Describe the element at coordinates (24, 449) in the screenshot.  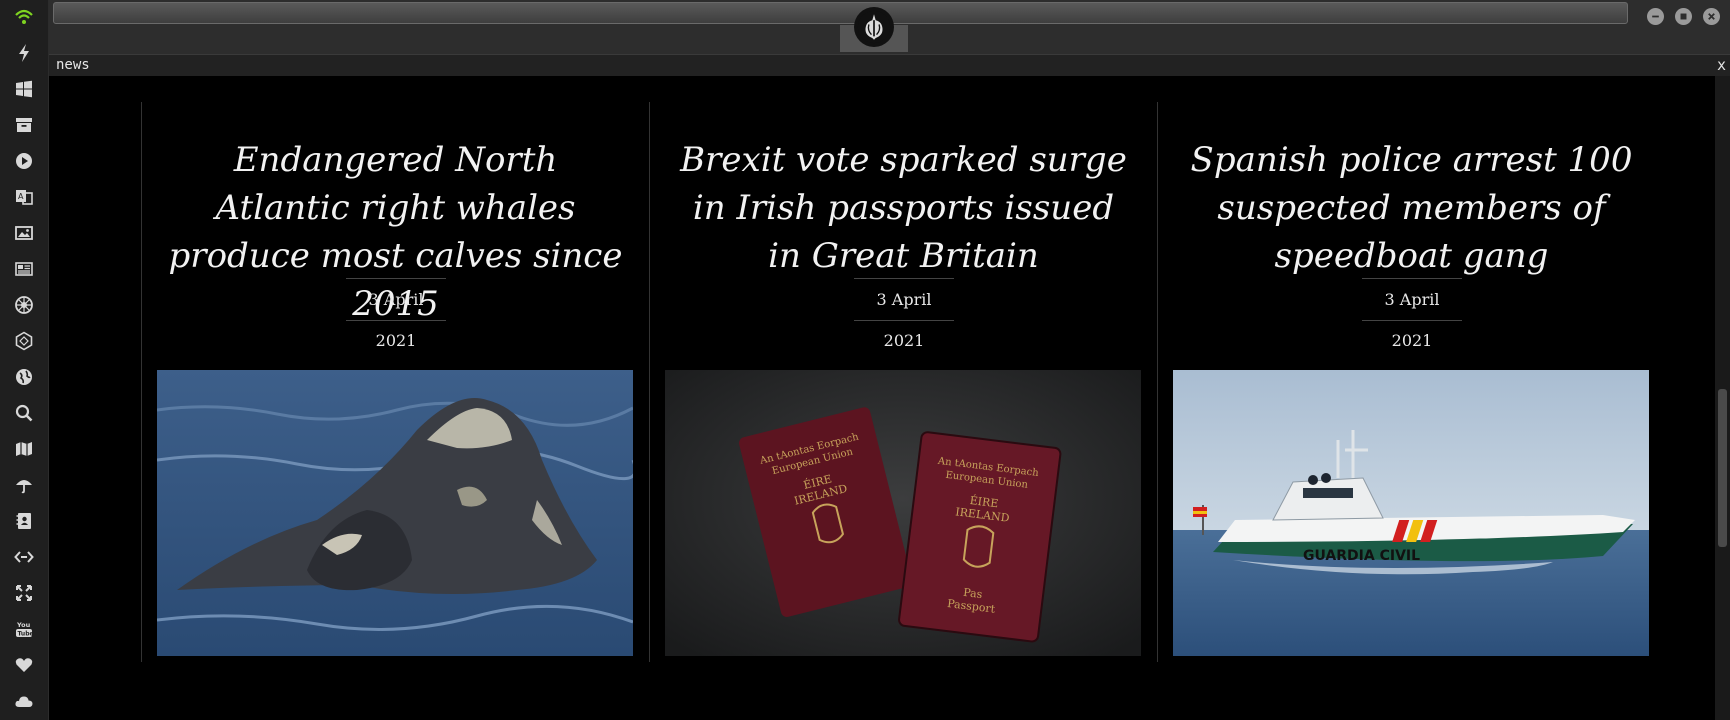
I see `map-icon` at that location.